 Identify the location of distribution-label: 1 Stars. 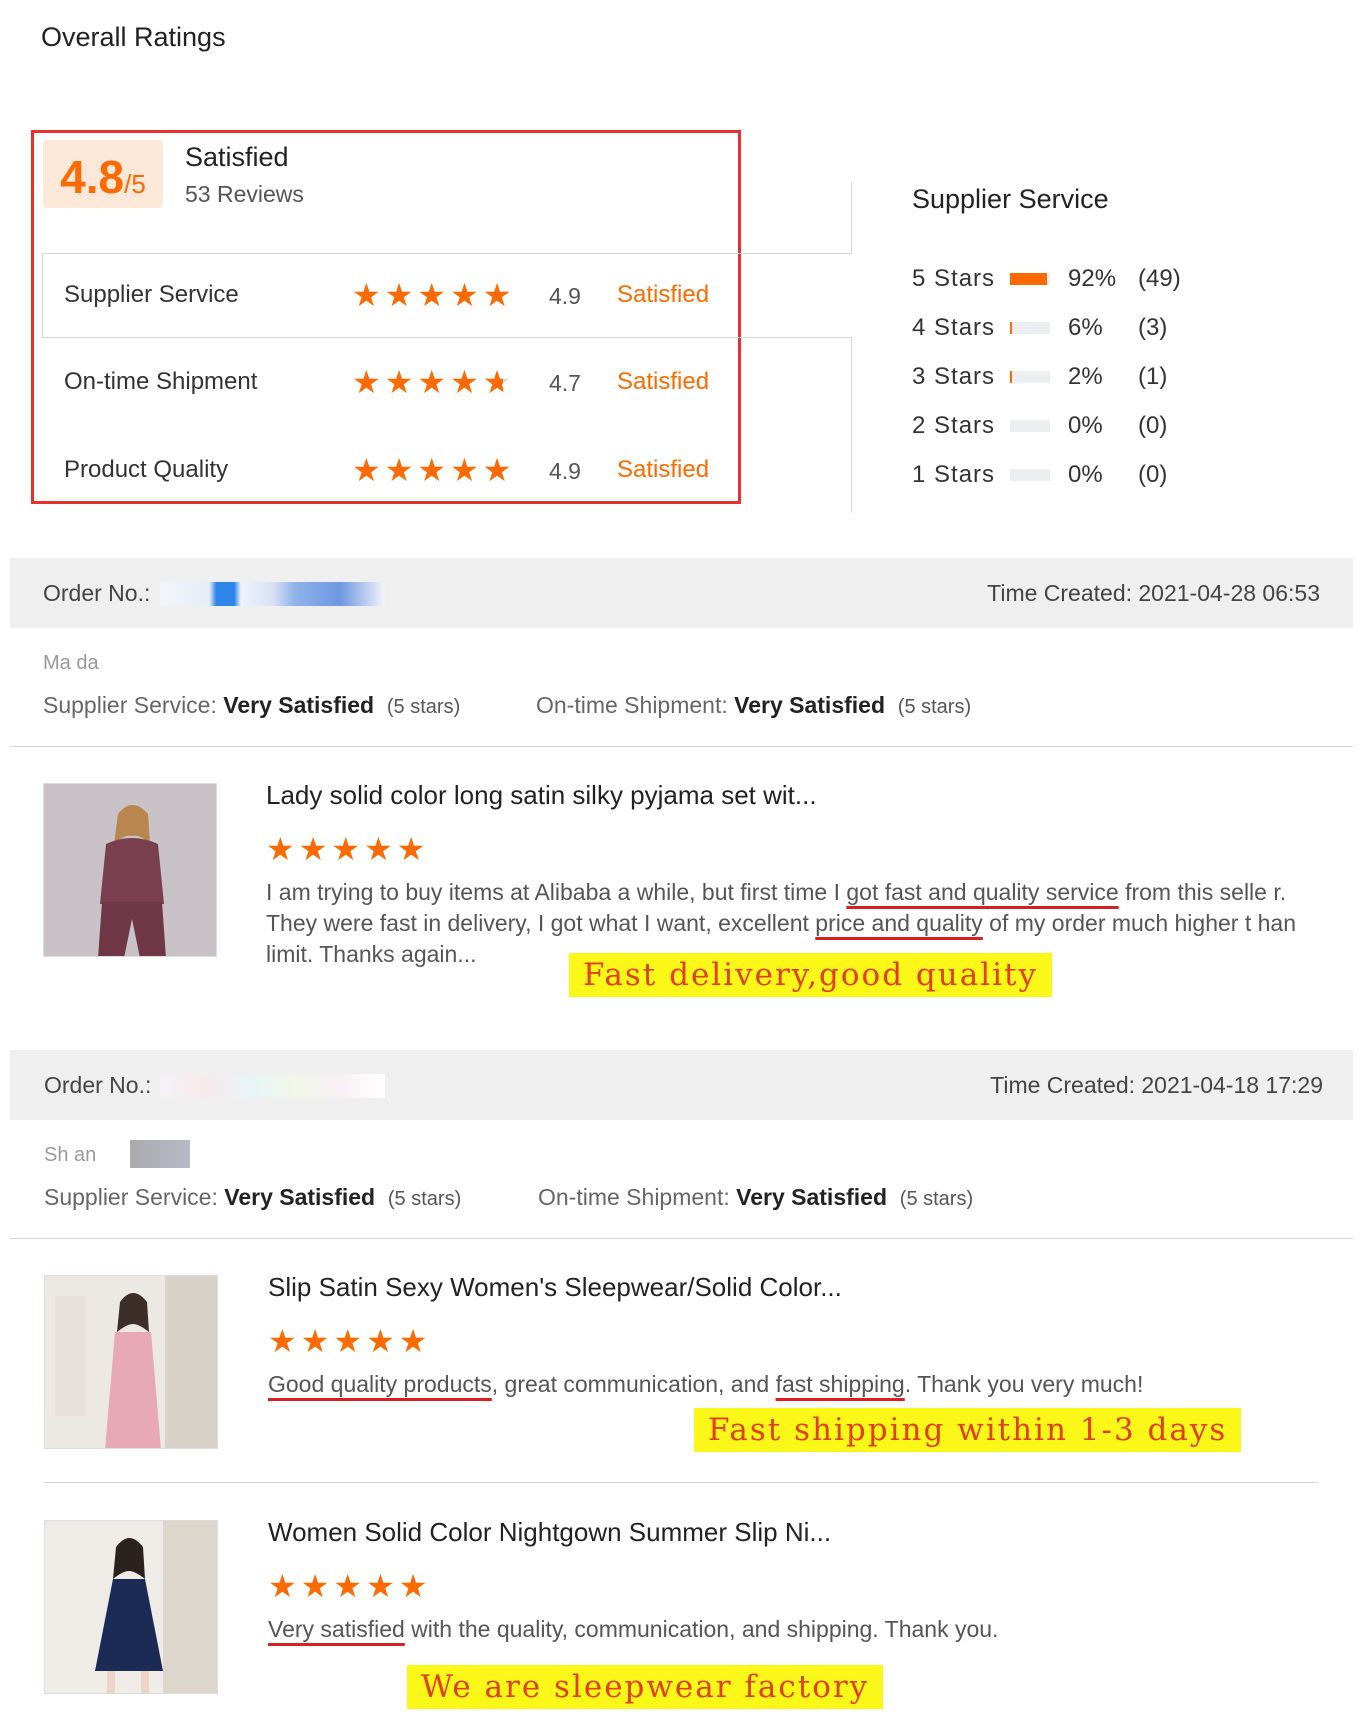
(954, 474).